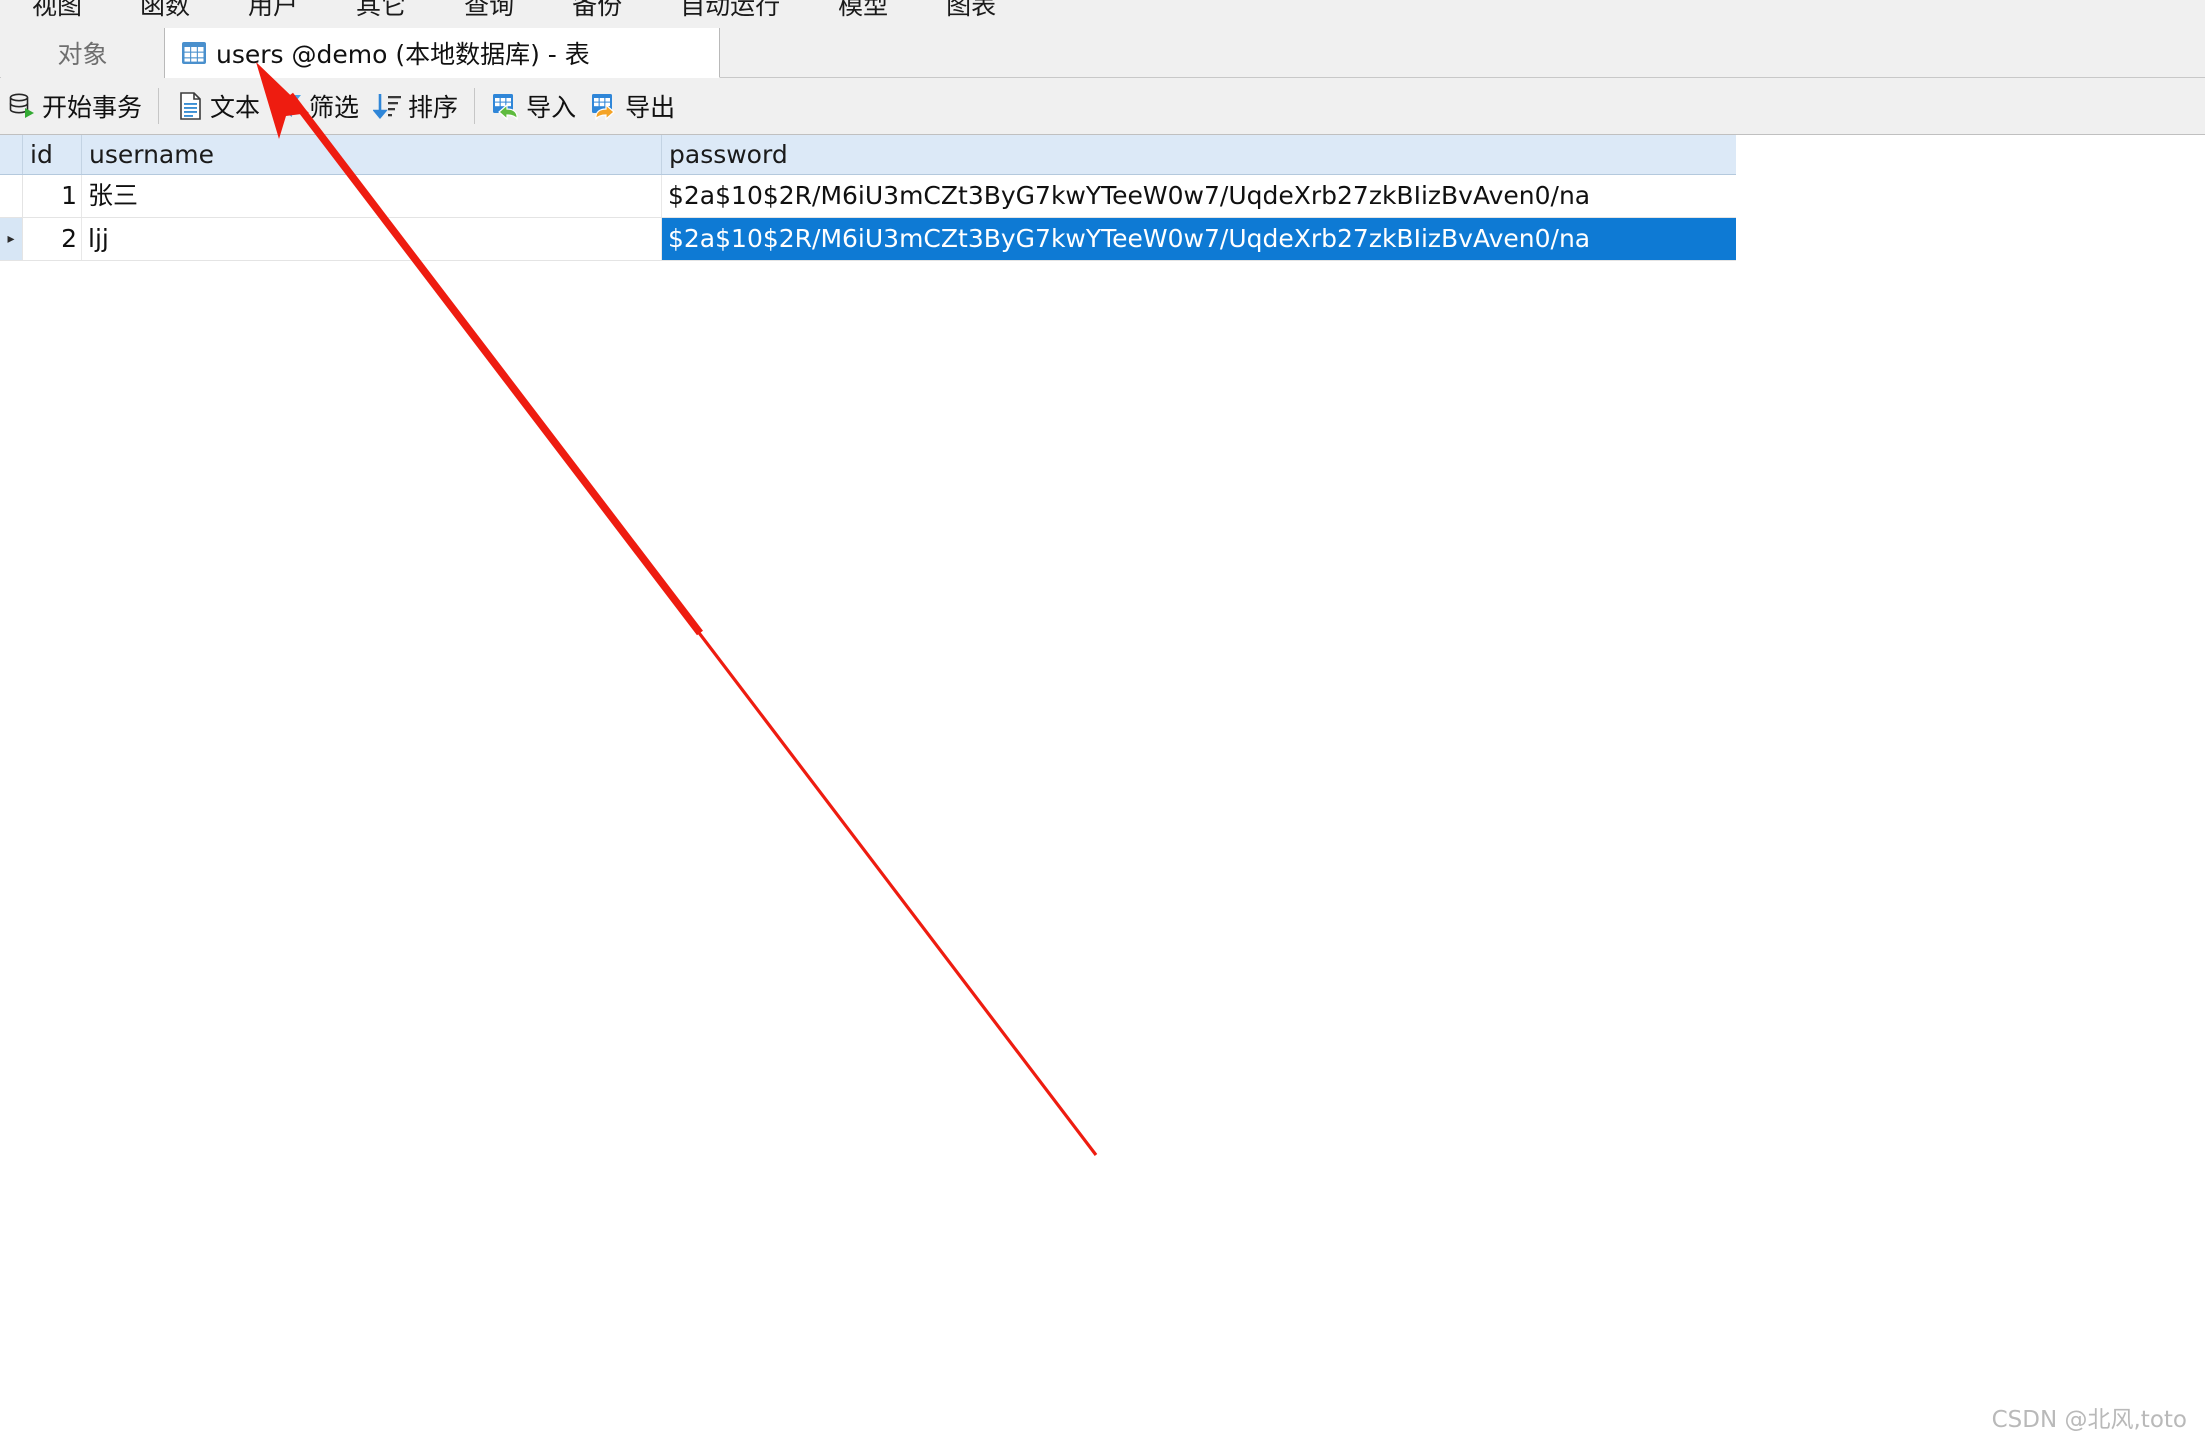 The height and width of the screenshot is (1442, 2205). I want to click on text-document-icon, so click(190, 106).